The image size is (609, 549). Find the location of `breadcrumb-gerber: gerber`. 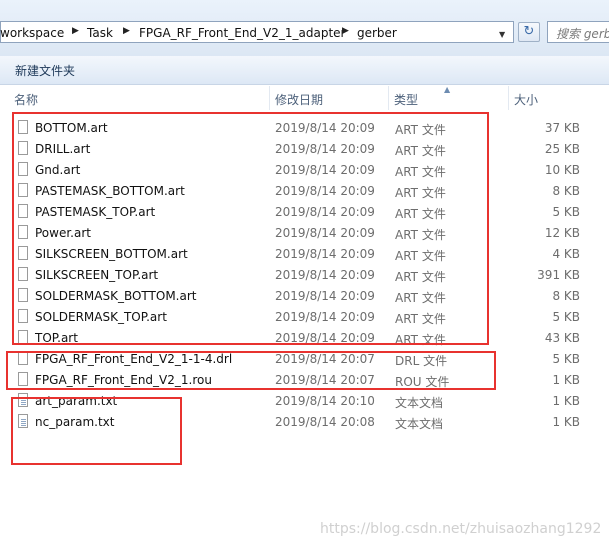

breadcrumb-gerber: gerber is located at coordinates (377, 33).